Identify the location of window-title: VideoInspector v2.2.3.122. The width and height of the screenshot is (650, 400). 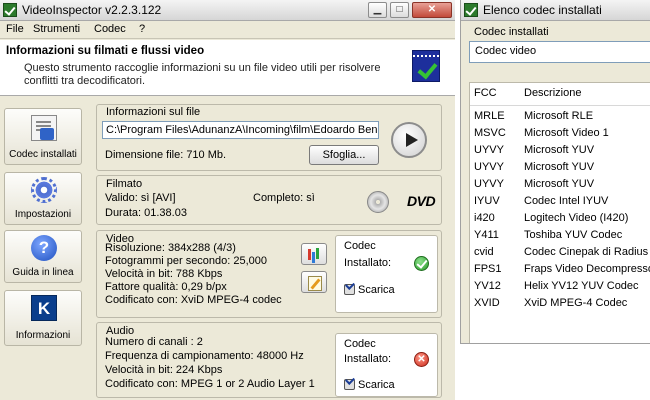
(92, 10).